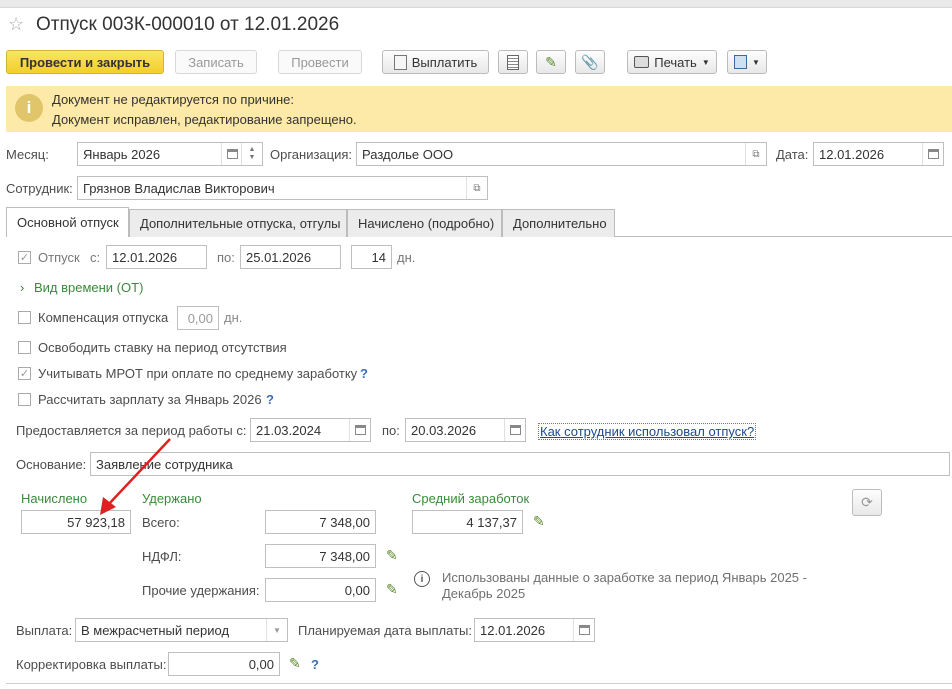  Describe the element at coordinates (122, 154) in the screenshot. I see `month-value: Январь 2026` at that location.